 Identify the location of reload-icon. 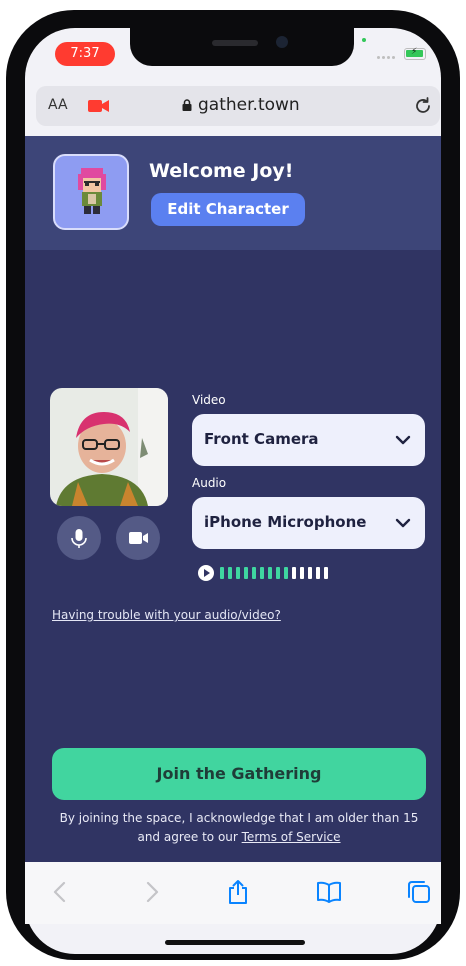
(423, 106).